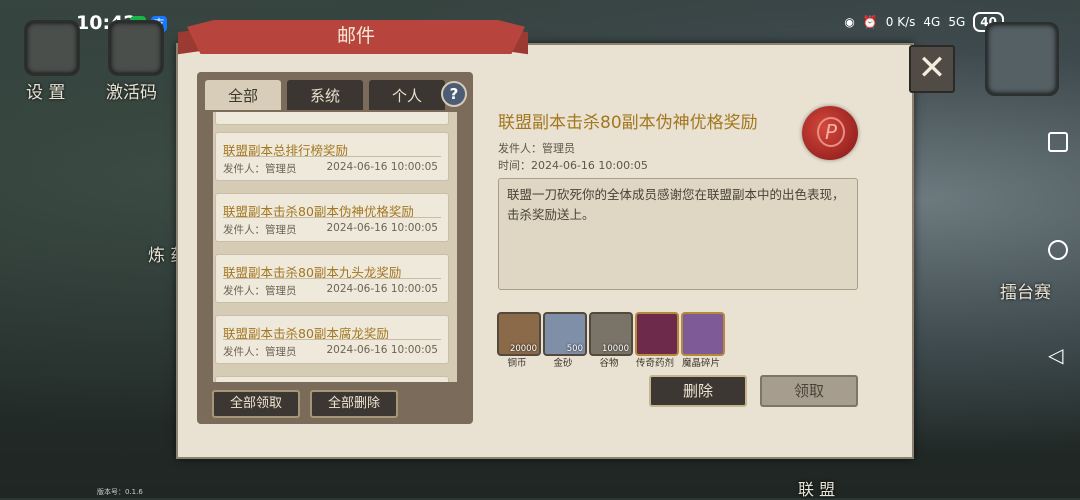 This screenshot has height=500, width=1080. I want to click on alarm-icon: ⏰, so click(870, 22).